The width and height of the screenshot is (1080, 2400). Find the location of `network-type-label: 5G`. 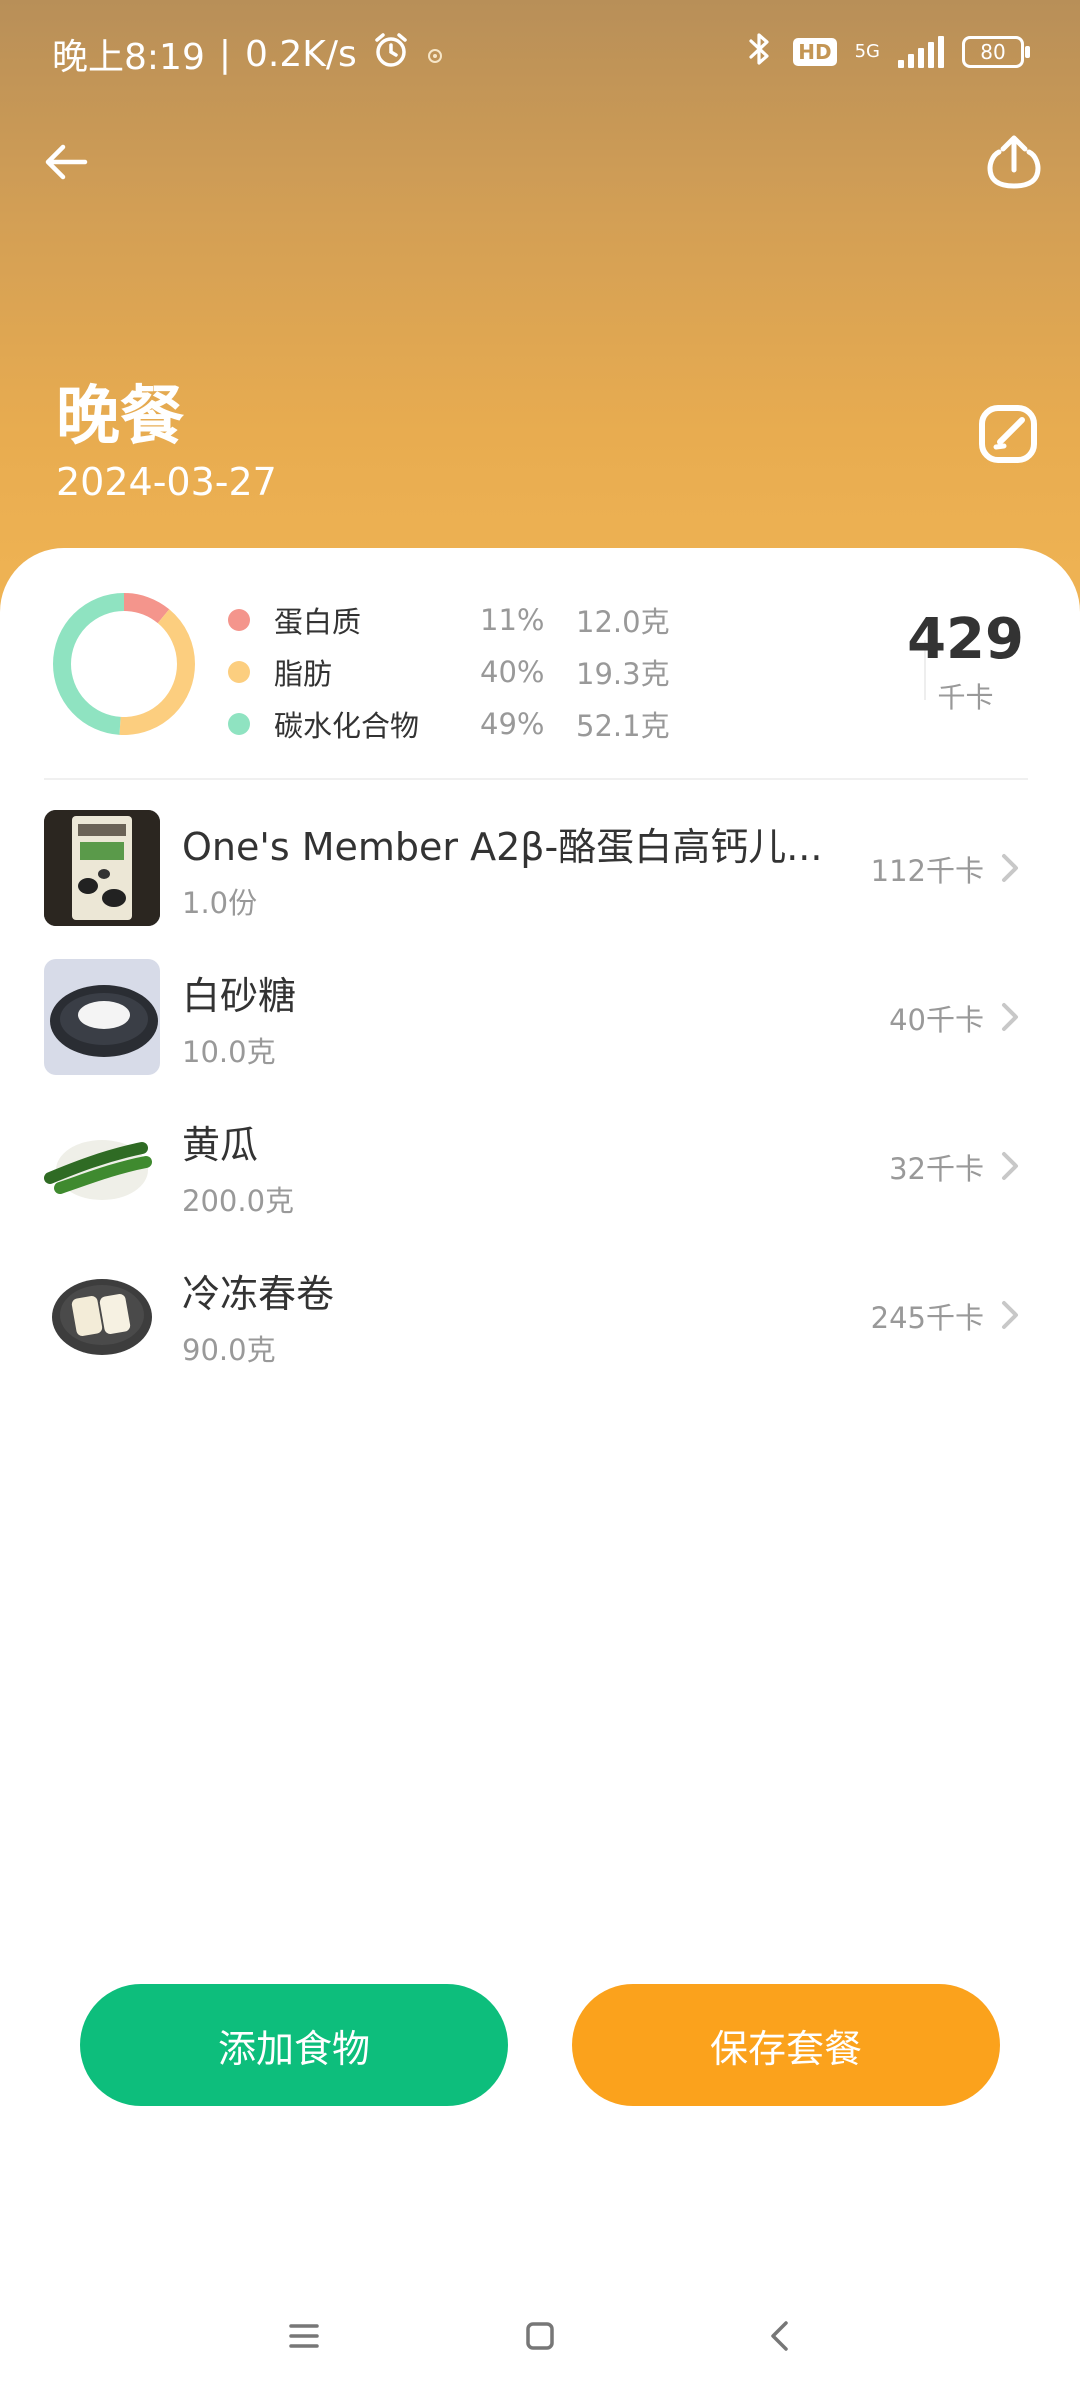

network-type-label: 5G is located at coordinates (867, 51).